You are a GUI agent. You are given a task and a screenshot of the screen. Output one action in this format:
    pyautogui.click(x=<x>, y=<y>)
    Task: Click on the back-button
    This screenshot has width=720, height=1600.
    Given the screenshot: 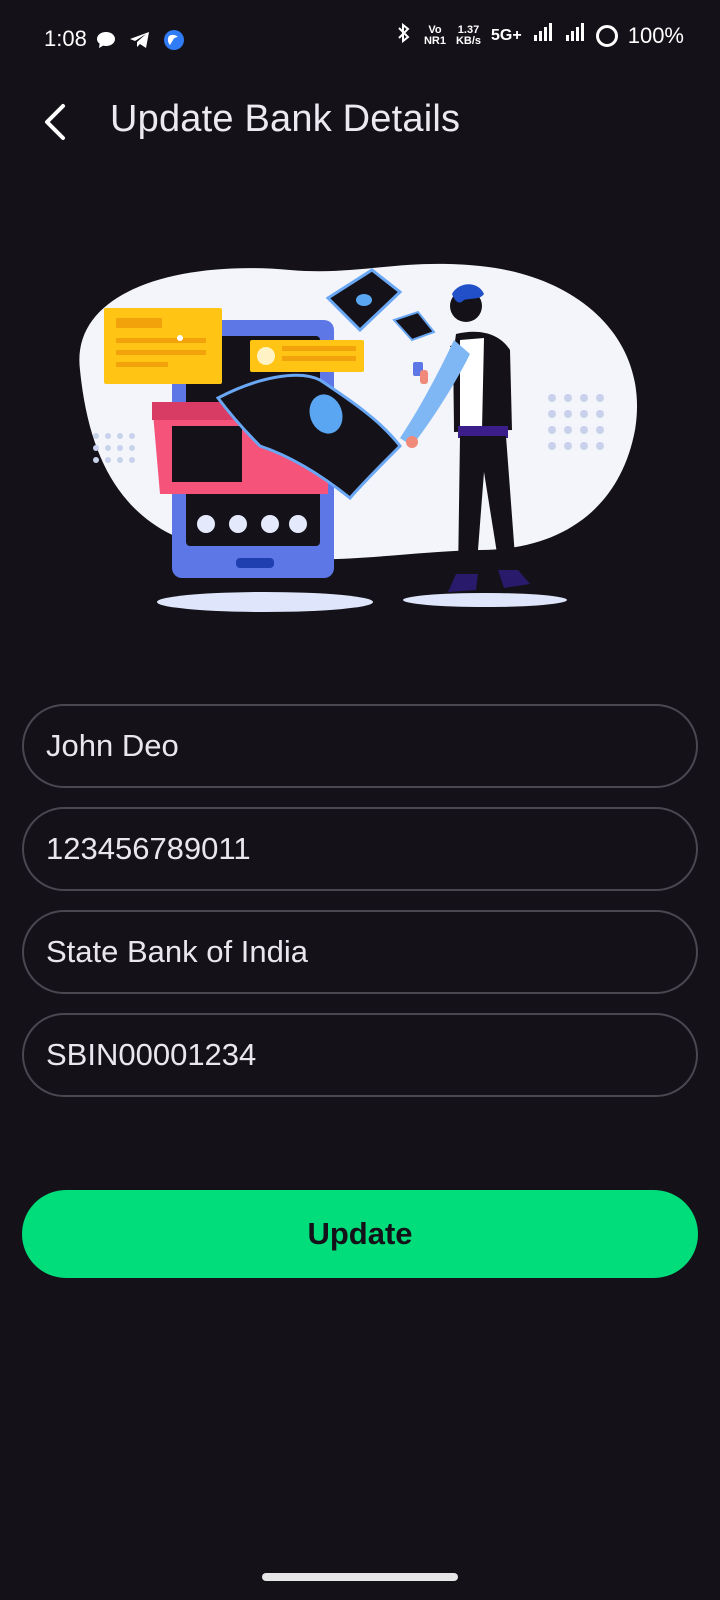 What is the action you would take?
    pyautogui.click(x=55, y=122)
    